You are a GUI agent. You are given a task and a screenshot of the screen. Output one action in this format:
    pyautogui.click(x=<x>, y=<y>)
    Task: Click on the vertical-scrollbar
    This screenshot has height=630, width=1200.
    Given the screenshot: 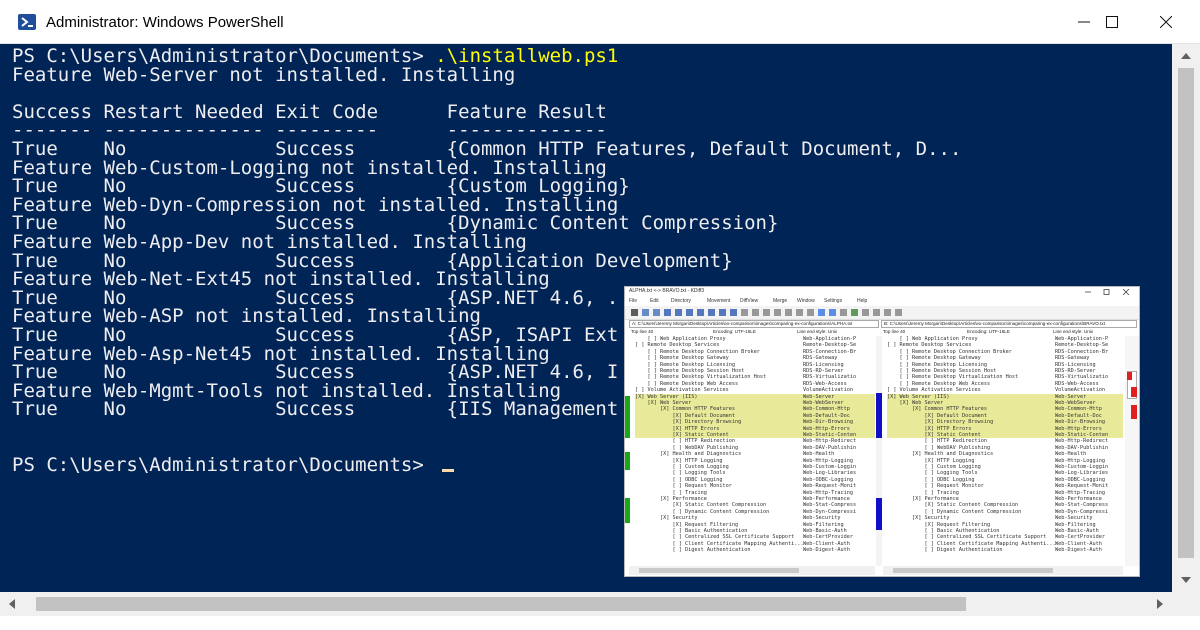 What is the action you would take?
    pyautogui.click(x=1186, y=318)
    